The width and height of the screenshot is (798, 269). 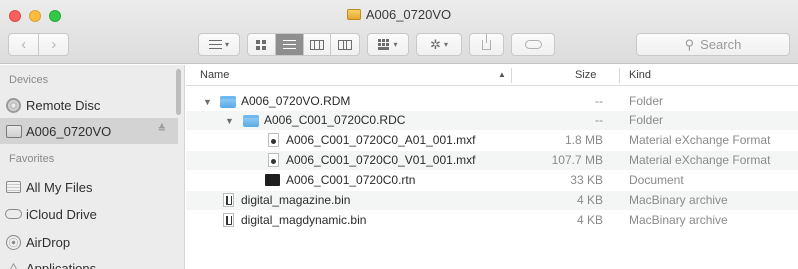 What do you see at coordinates (689, 44) in the screenshot?
I see `search-icon: ⚲` at bounding box center [689, 44].